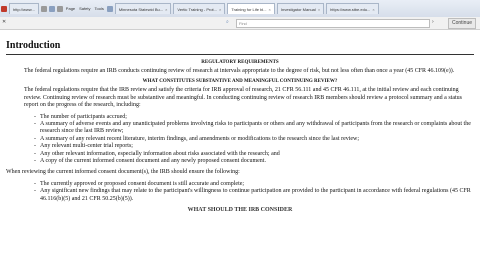 The image size is (480, 270). Describe the element at coordinates (84, 8) in the screenshot. I see `menu-safety: Safety` at that location.